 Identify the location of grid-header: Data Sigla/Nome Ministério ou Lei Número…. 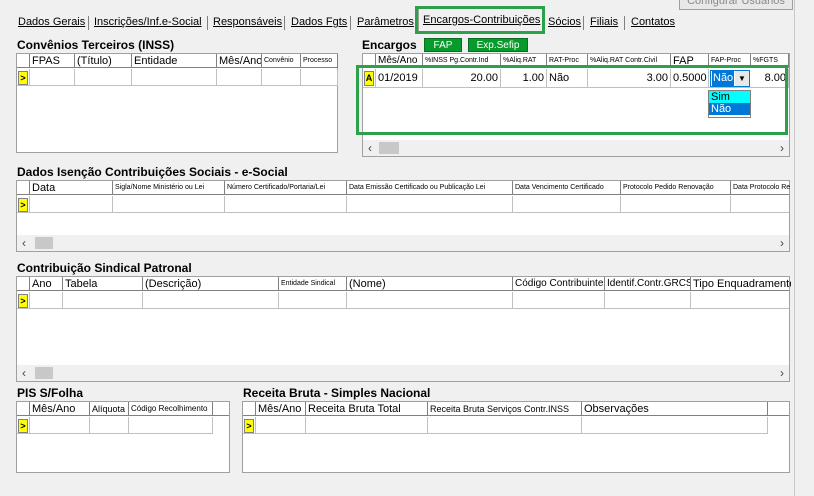
(404, 188).